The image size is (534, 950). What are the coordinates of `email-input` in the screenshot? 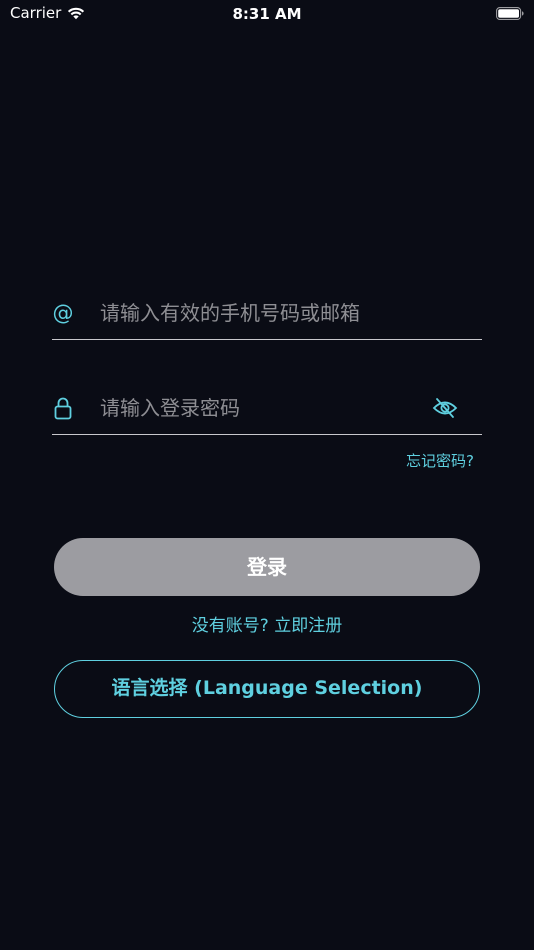 It's located at (260, 313).